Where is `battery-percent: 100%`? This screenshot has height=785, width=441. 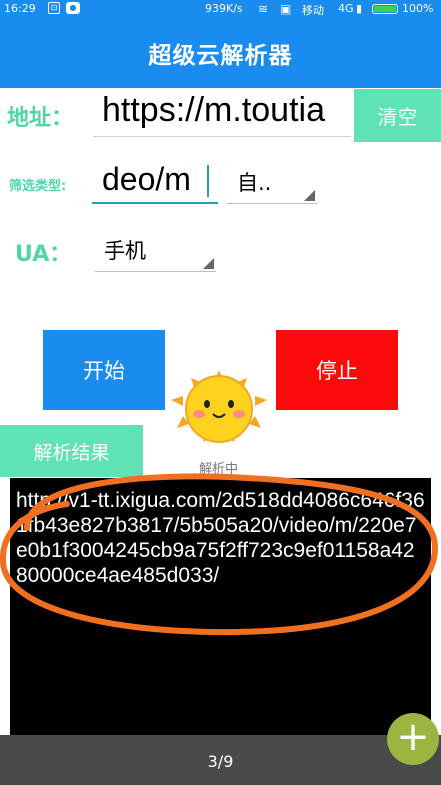
battery-percent: 100% is located at coordinates (418, 8).